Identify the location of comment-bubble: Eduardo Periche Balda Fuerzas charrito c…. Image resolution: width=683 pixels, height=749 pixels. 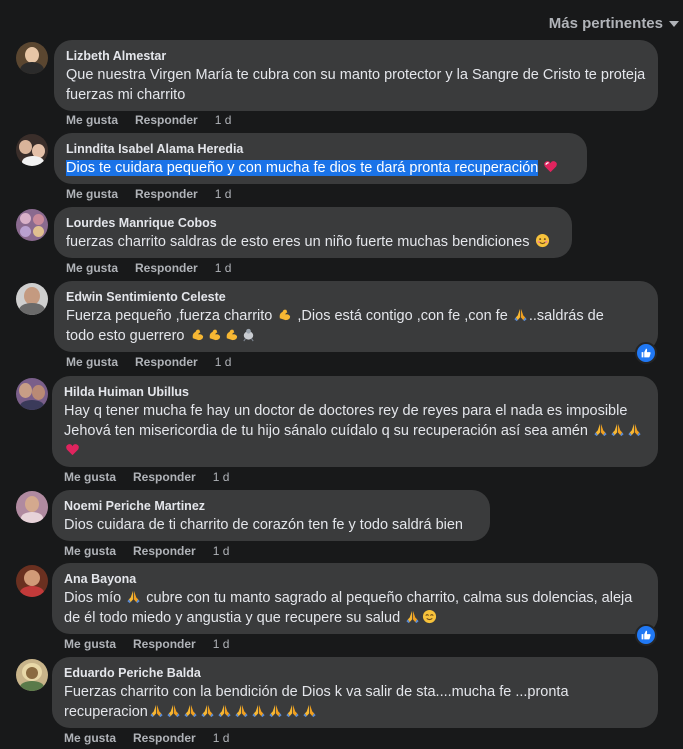
(355, 692).